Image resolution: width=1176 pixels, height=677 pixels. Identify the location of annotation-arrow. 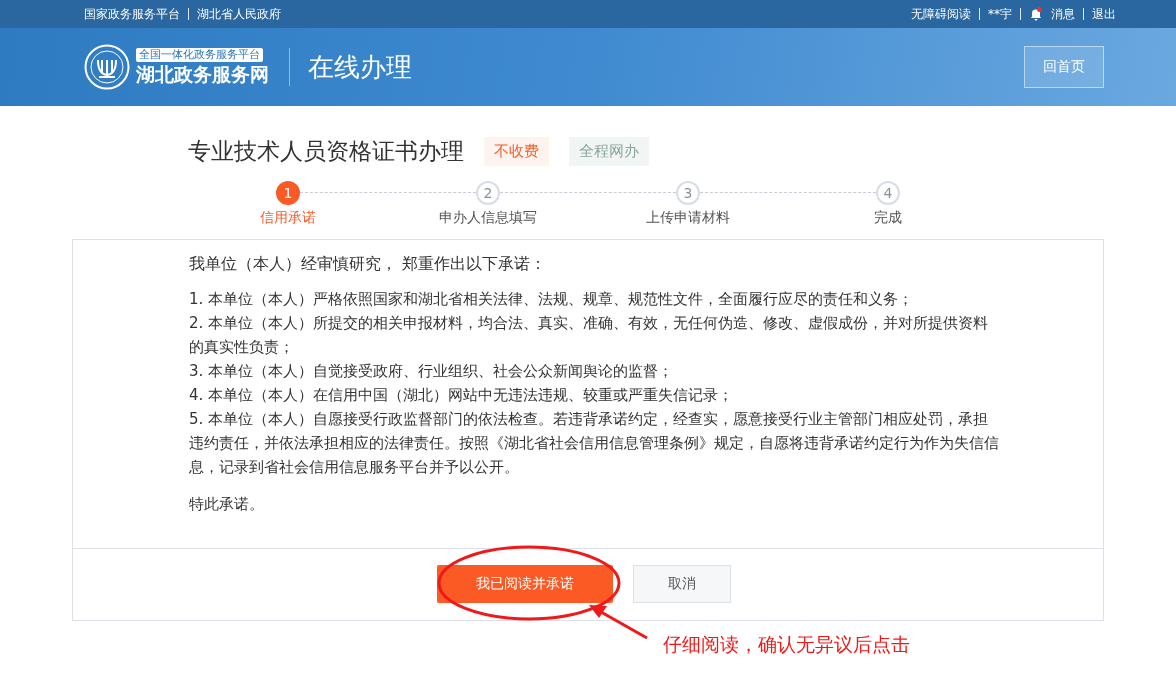
(619, 622).